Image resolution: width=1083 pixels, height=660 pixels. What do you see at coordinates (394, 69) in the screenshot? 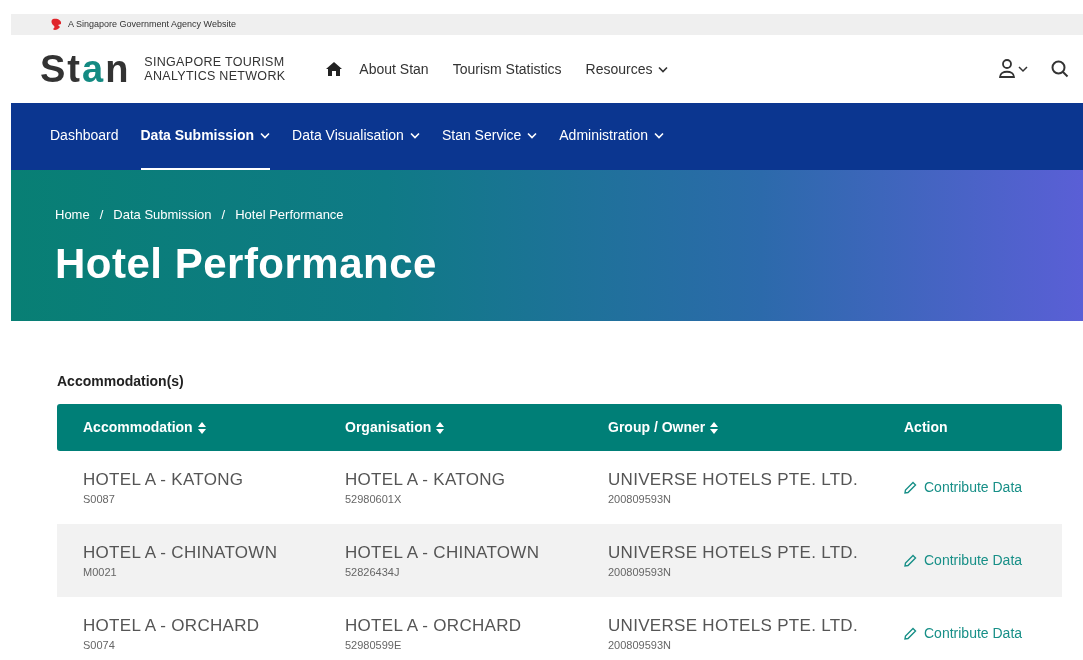
I see `nav-link: About Stan` at bounding box center [394, 69].